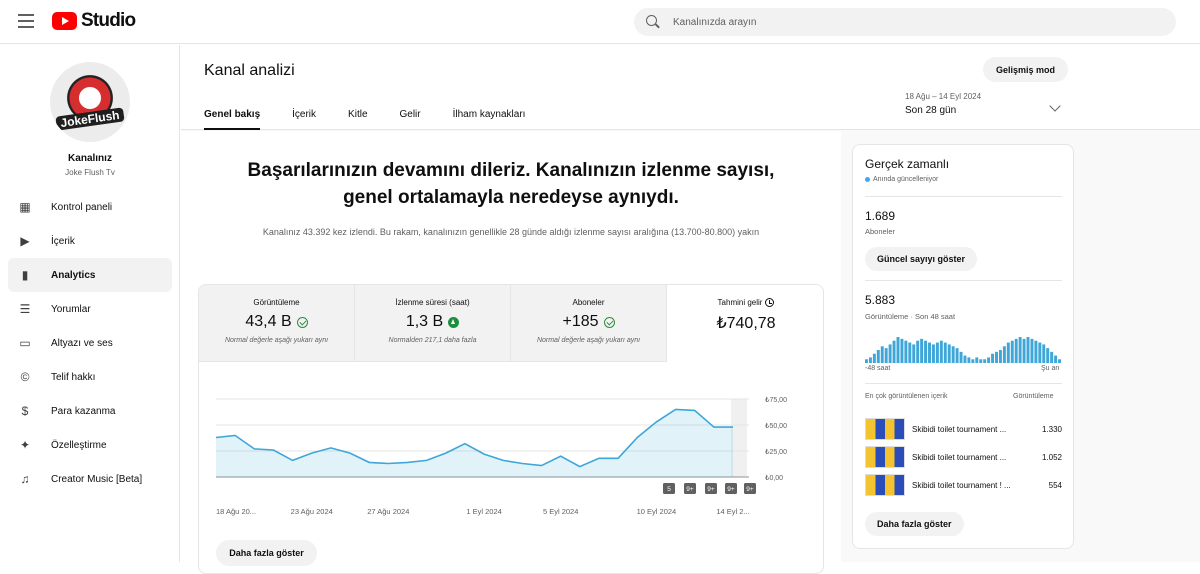 This screenshot has width=1200, height=574. I want to click on tab-revenue: Gelir, so click(410, 115).